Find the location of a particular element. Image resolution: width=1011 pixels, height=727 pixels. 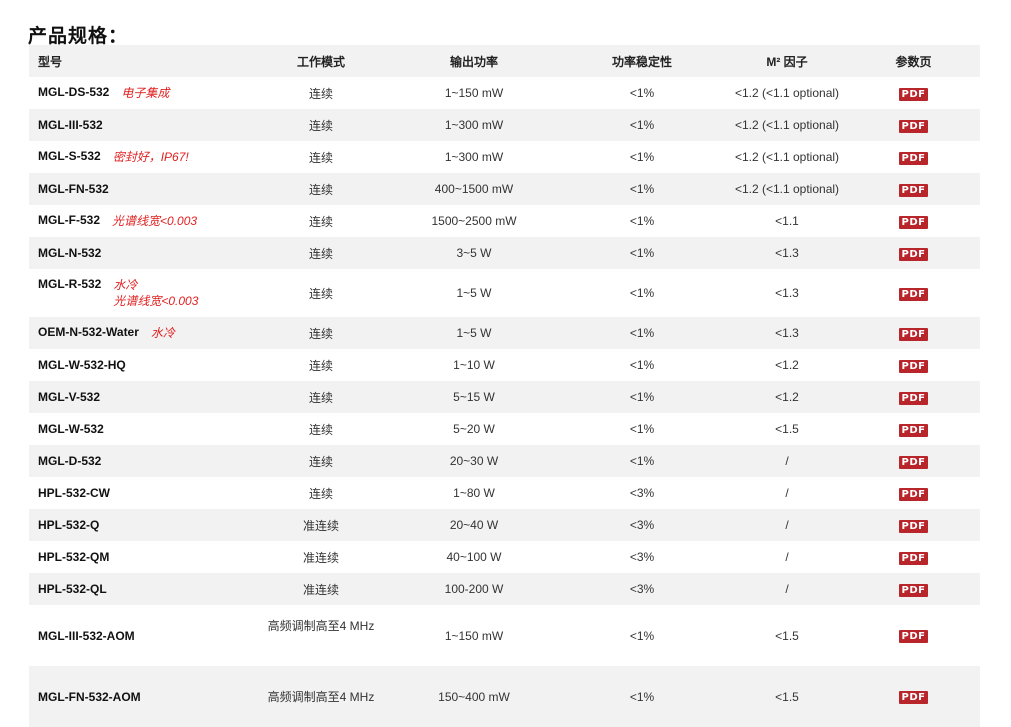

power-cell: 1~80 W is located at coordinates (474, 493).